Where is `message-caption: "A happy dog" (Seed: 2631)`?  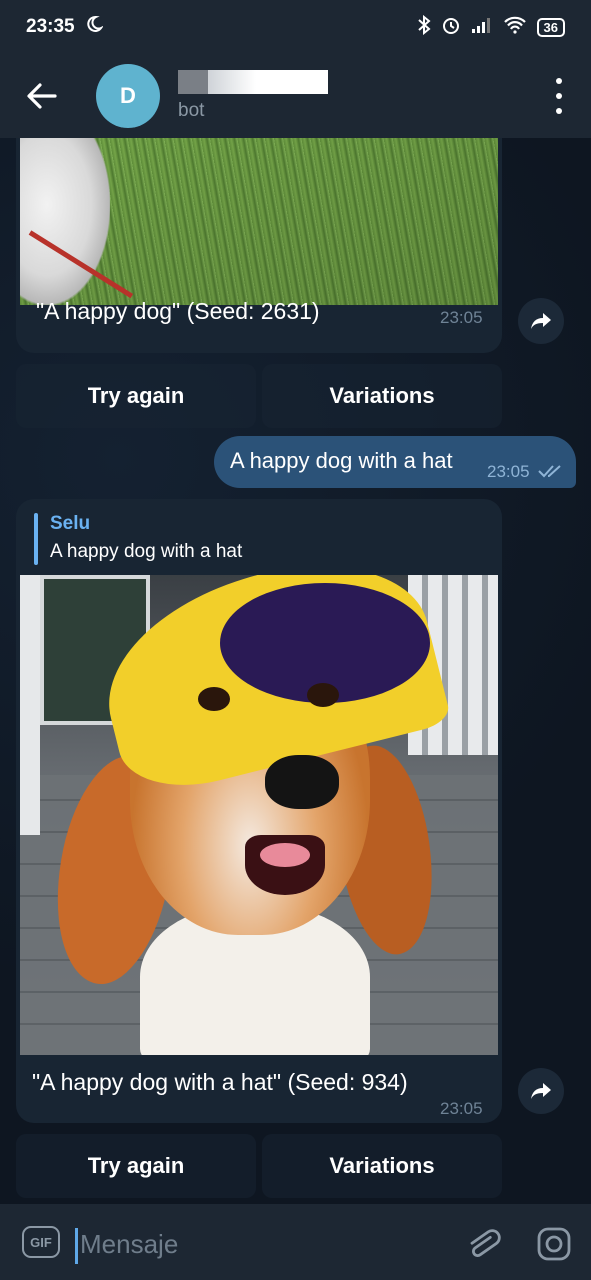 message-caption: "A happy dog" (Seed: 2631) is located at coordinates (178, 311).